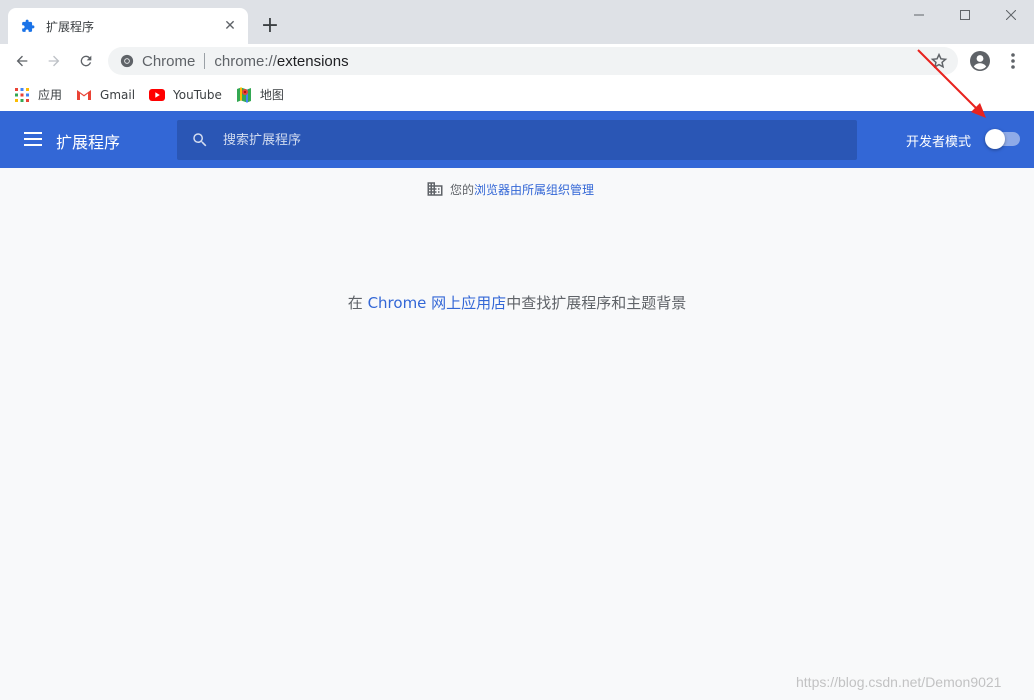 The height and width of the screenshot is (700, 1034). I want to click on url-path: extensions, so click(312, 61).